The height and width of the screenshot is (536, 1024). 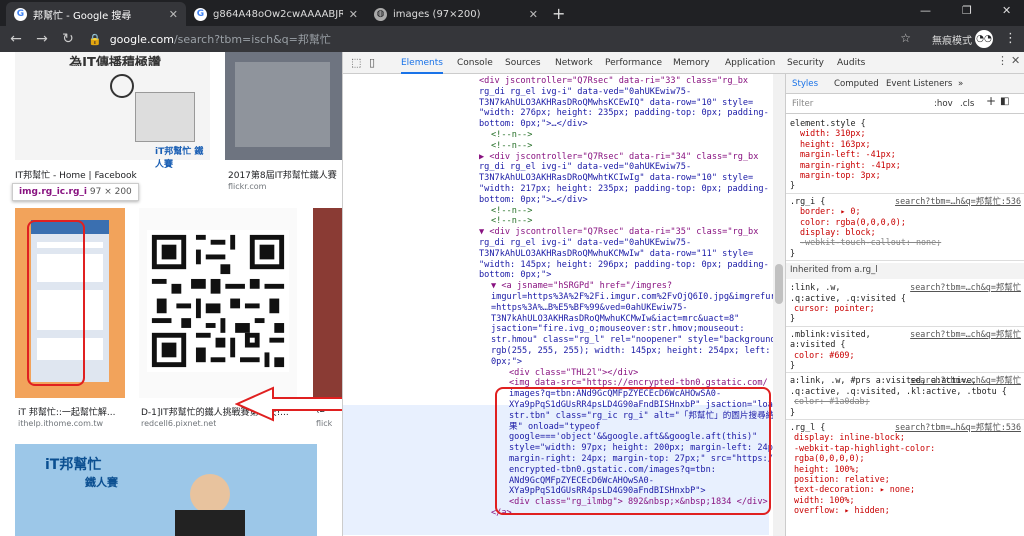 I want to click on css-line: margin-right: -41px;, so click(x=850, y=165).